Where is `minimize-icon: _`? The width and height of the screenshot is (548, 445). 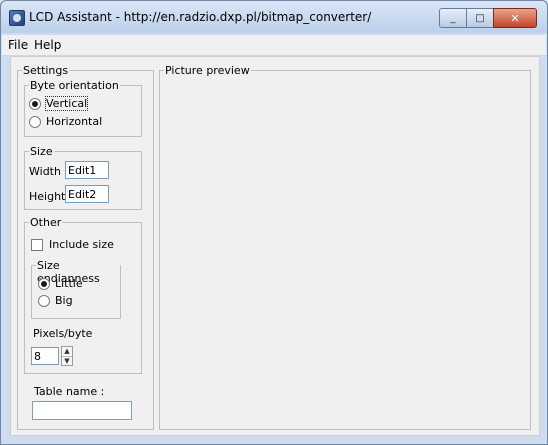
minimize-icon: _ is located at coordinates (453, 18).